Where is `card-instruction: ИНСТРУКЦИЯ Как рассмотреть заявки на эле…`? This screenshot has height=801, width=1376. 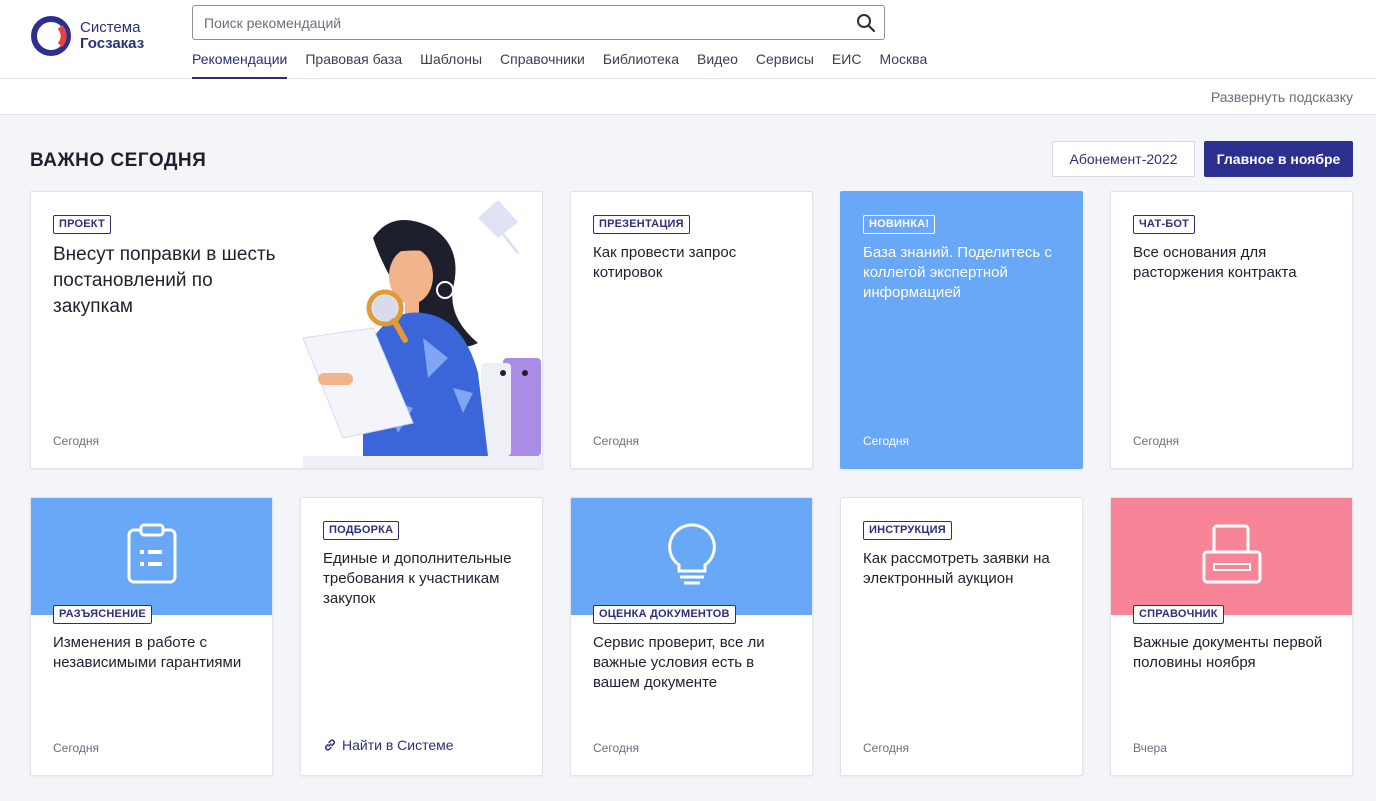
card-instruction: ИНСТРУКЦИЯ Как рассмотреть заявки на эле… is located at coordinates (961, 636).